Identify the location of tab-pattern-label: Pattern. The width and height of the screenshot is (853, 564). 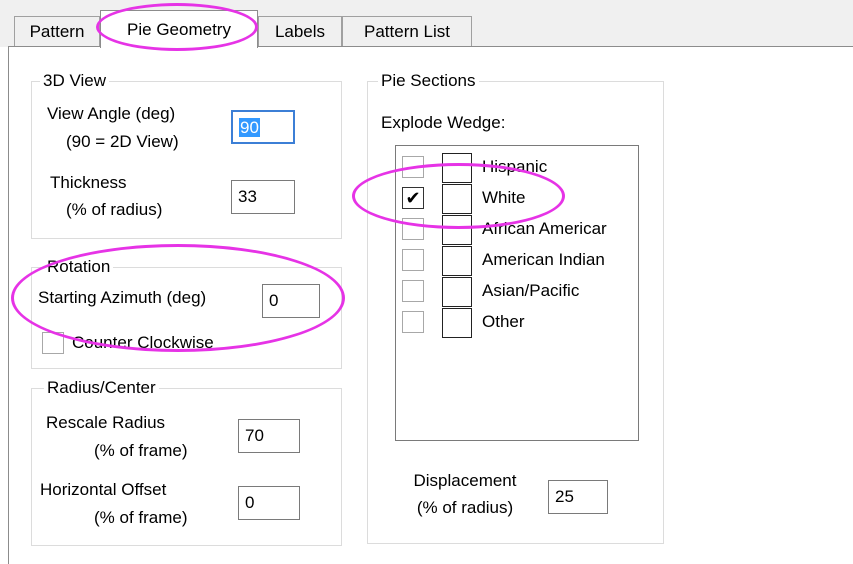
(57, 31).